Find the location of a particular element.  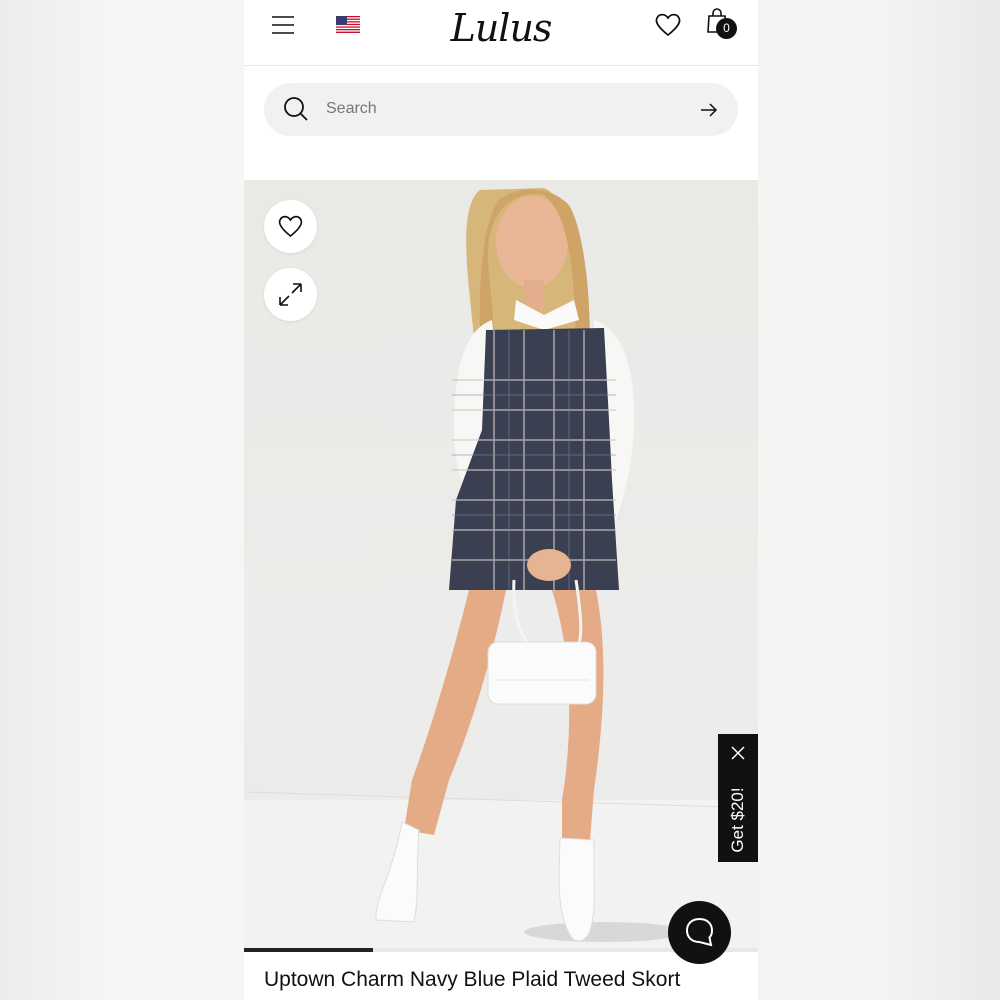

product-title: Uptown Charm Navy Blue Plaid Tweed Skort is located at coordinates (472, 979).